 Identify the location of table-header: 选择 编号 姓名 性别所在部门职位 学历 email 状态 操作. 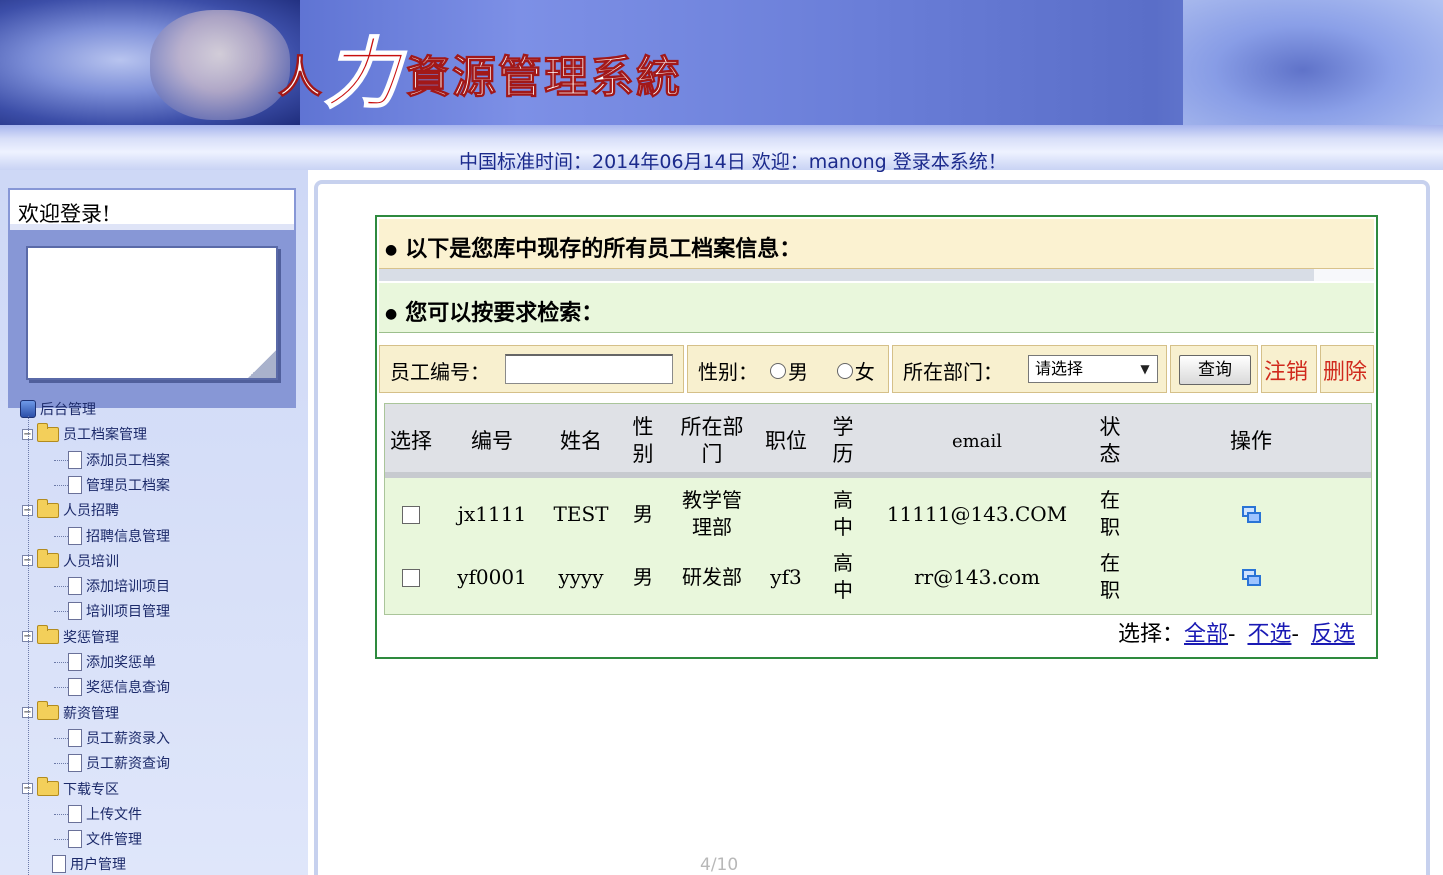
(878, 441).